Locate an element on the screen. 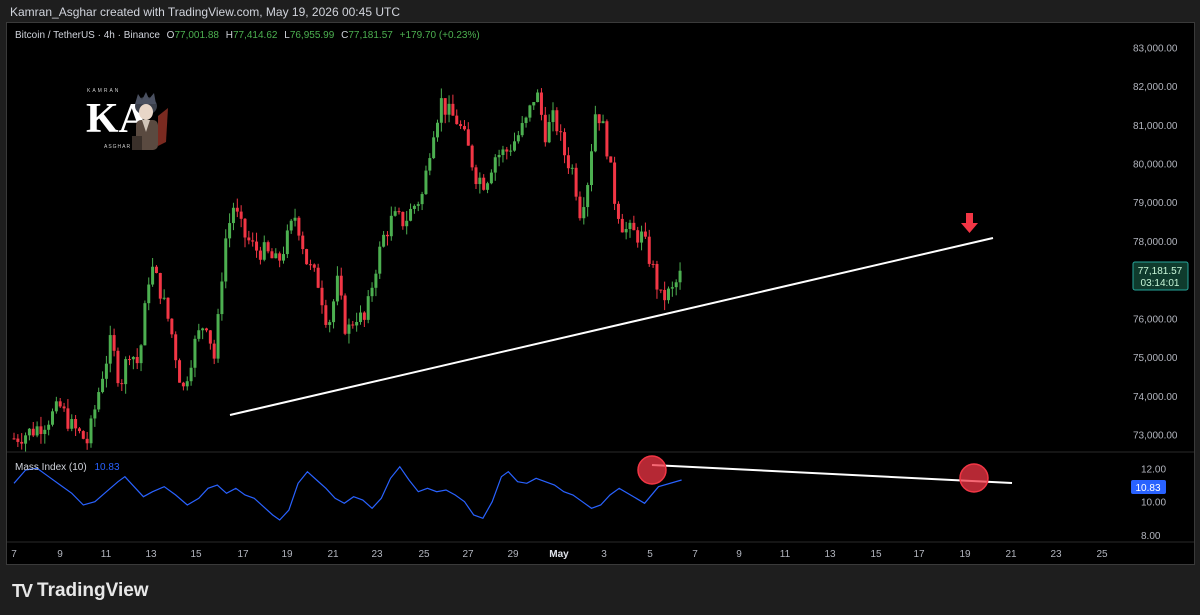  time-tick-label: 3 is located at coordinates (604, 554).